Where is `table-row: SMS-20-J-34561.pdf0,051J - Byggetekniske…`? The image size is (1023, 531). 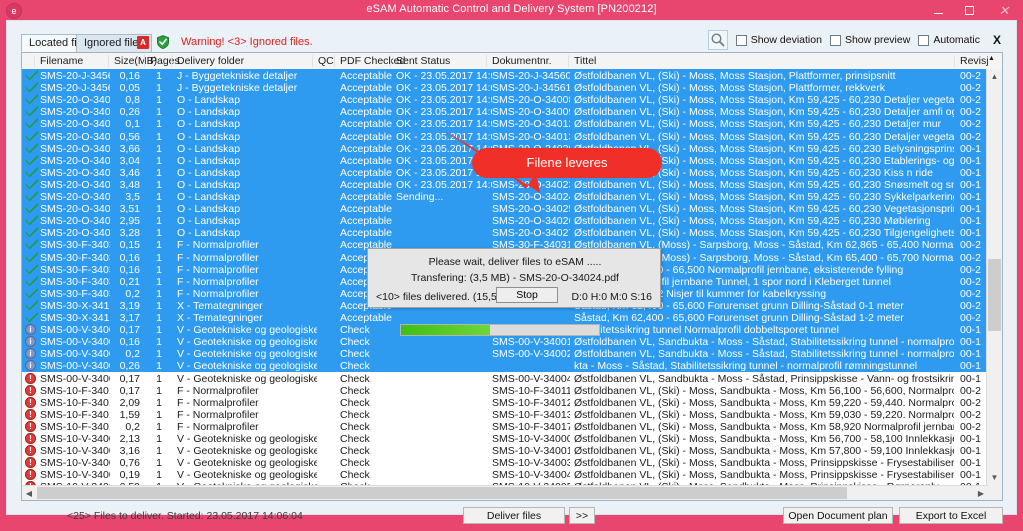 table-row: SMS-20-J-34561.pdf0,051J - Byggetekniske… is located at coordinates (505, 88).